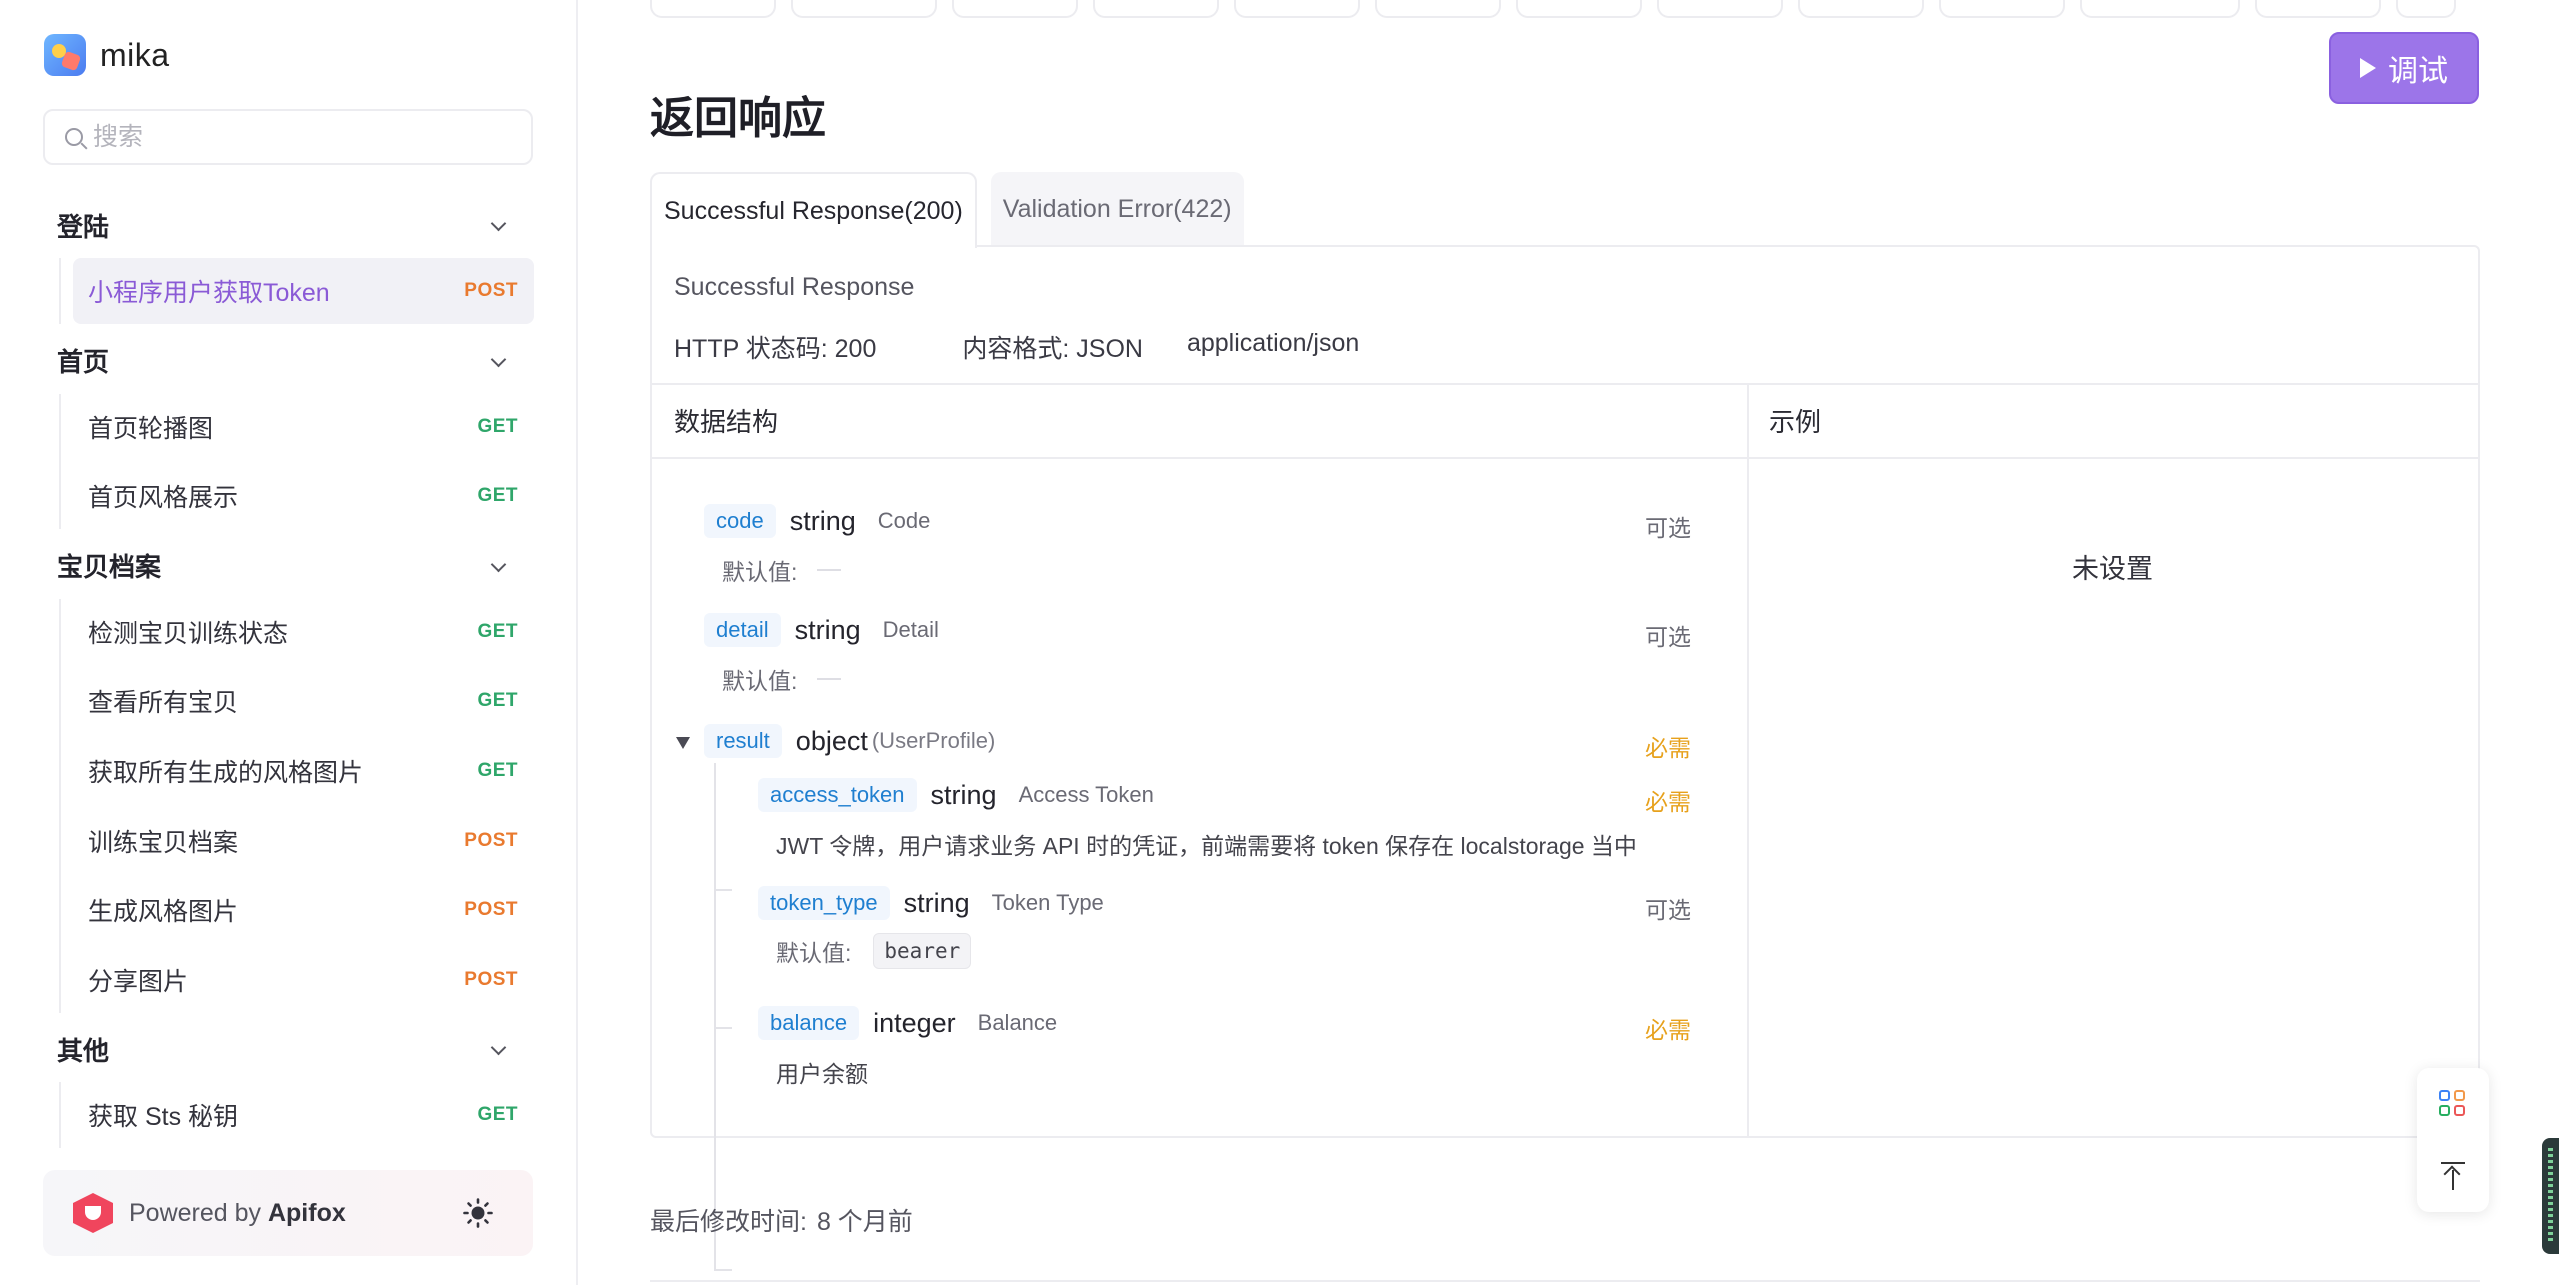 This screenshot has height=1285, width=2559. What do you see at coordinates (813, 210) in the screenshot?
I see `tab-successful-response: Successful Response(200)` at bounding box center [813, 210].